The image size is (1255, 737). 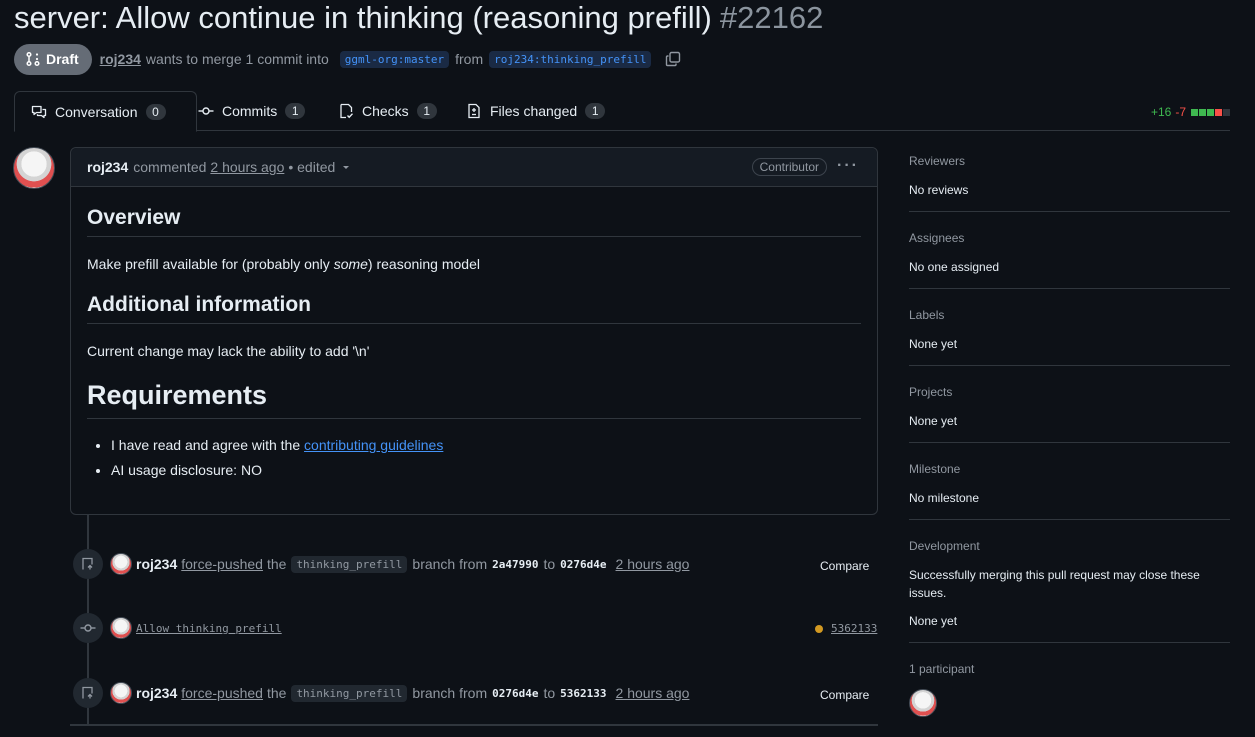 I want to click on tab-conversation: Conversation 0, so click(x=105, y=111).